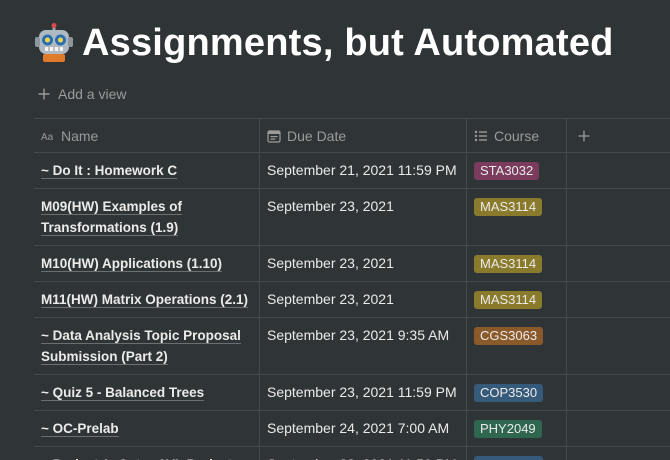  Describe the element at coordinates (132, 264) in the screenshot. I see `assignment-title-link: M10(HW) Applications (1.10)` at that location.